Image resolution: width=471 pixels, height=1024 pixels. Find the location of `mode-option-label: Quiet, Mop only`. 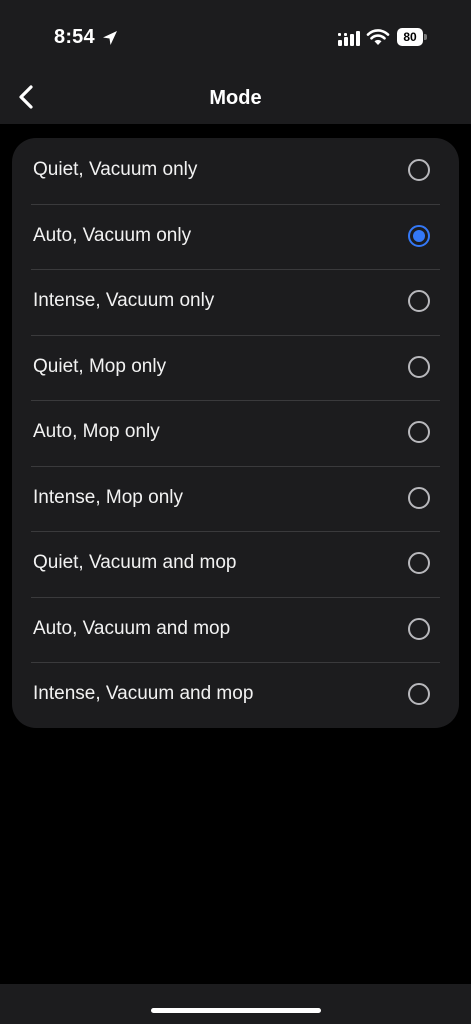

mode-option-label: Quiet, Mop only is located at coordinates (100, 366).